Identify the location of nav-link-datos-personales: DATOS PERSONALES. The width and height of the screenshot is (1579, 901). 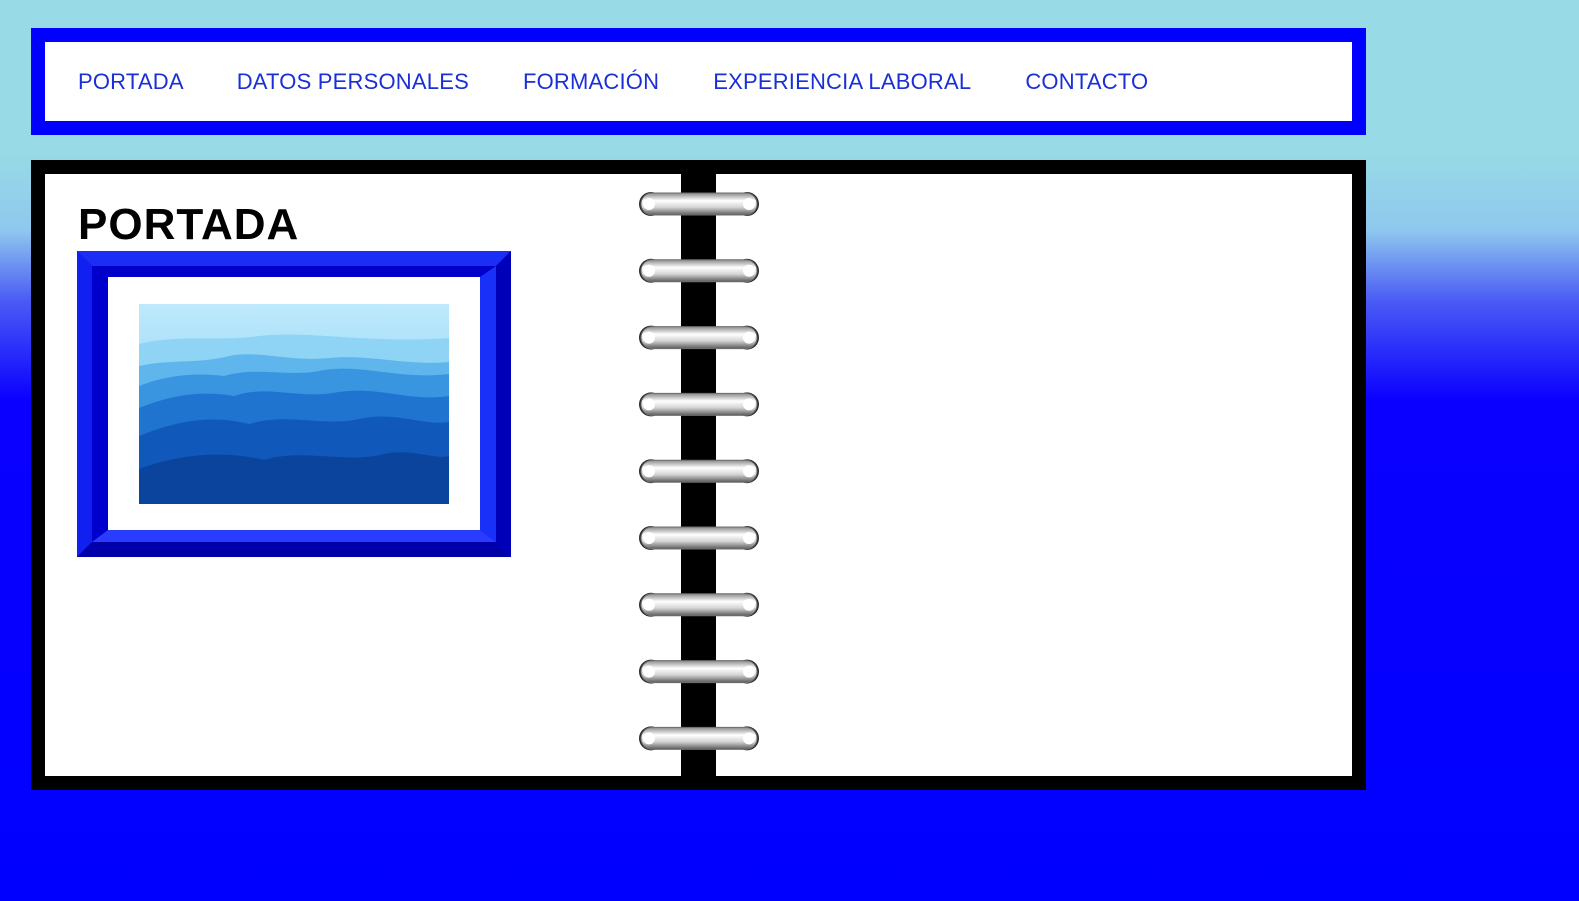
(353, 82).